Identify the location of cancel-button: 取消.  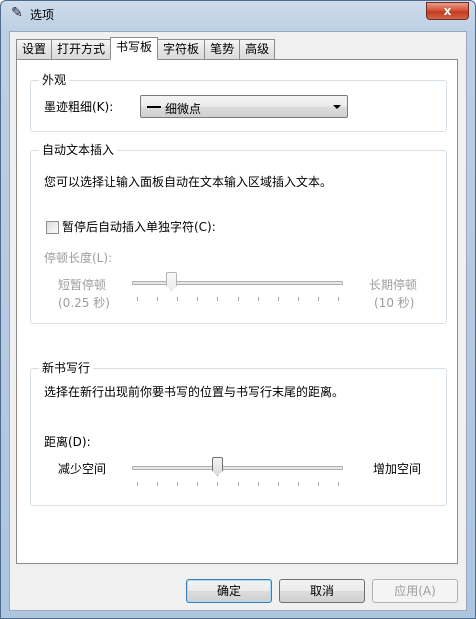
(322, 591).